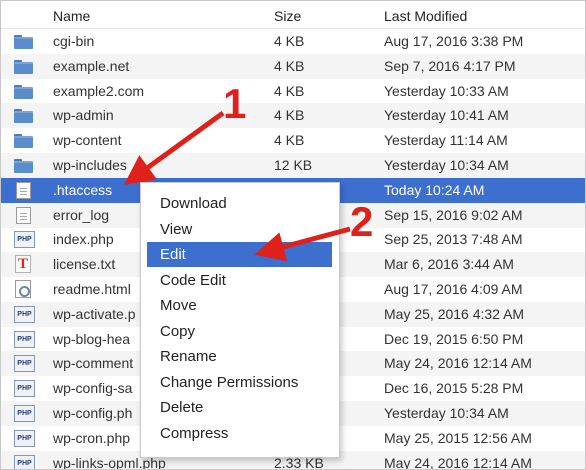 The width and height of the screenshot is (586, 470). What do you see at coordinates (182, 407) in the screenshot?
I see `context-menu-item-label: Delete` at bounding box center [182, 407].